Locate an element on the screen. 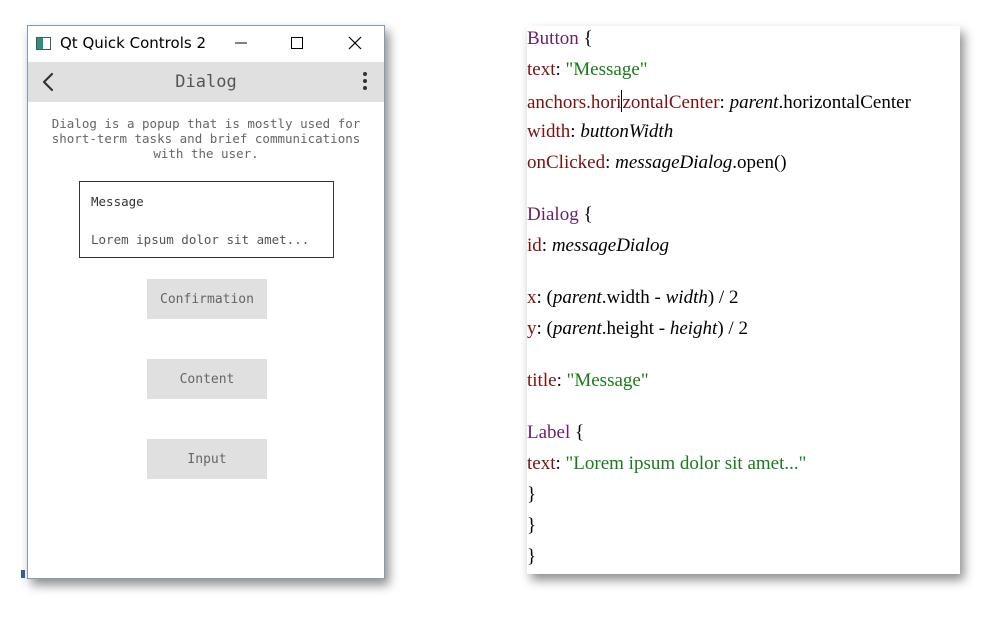  window-titlebar: Qt Quick Controls 2 is located at coordinates (206, 44).